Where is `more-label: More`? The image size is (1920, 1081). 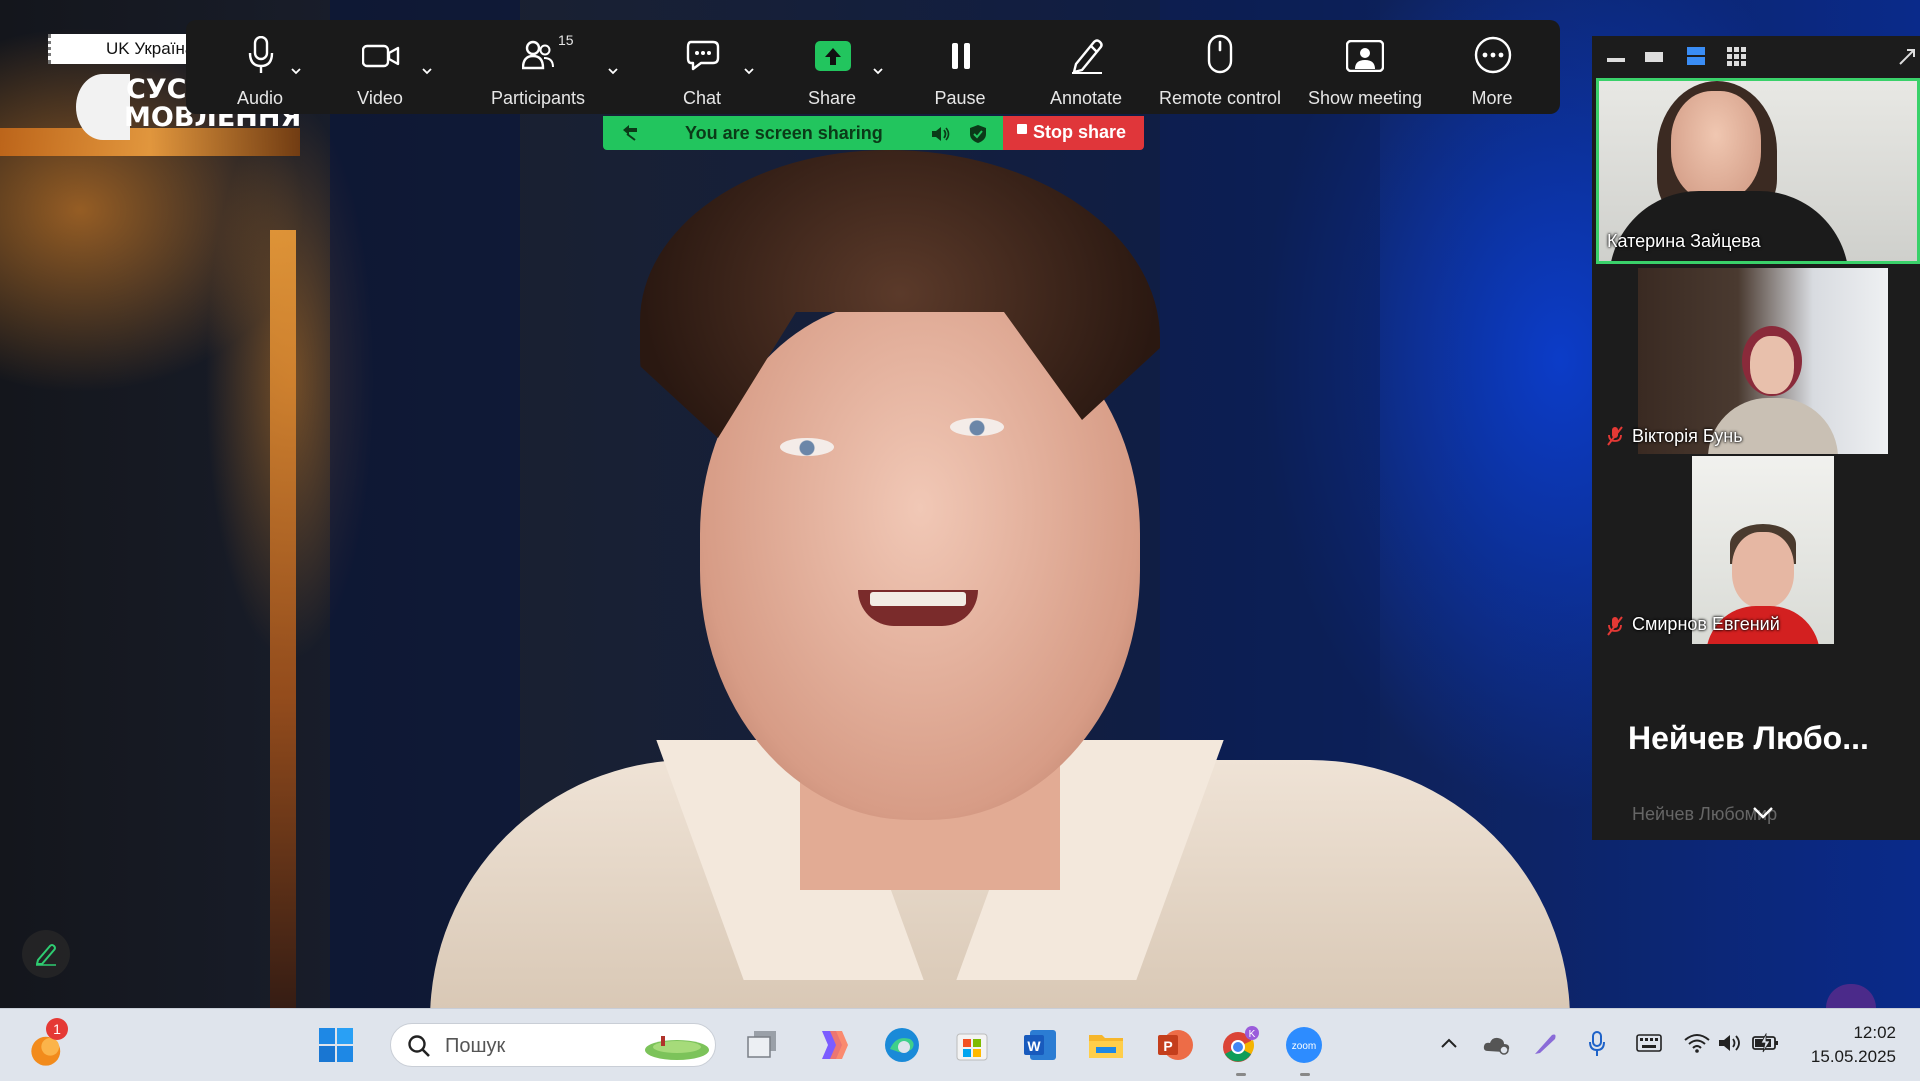
more-label: More is located at coordinates (1492, 98).